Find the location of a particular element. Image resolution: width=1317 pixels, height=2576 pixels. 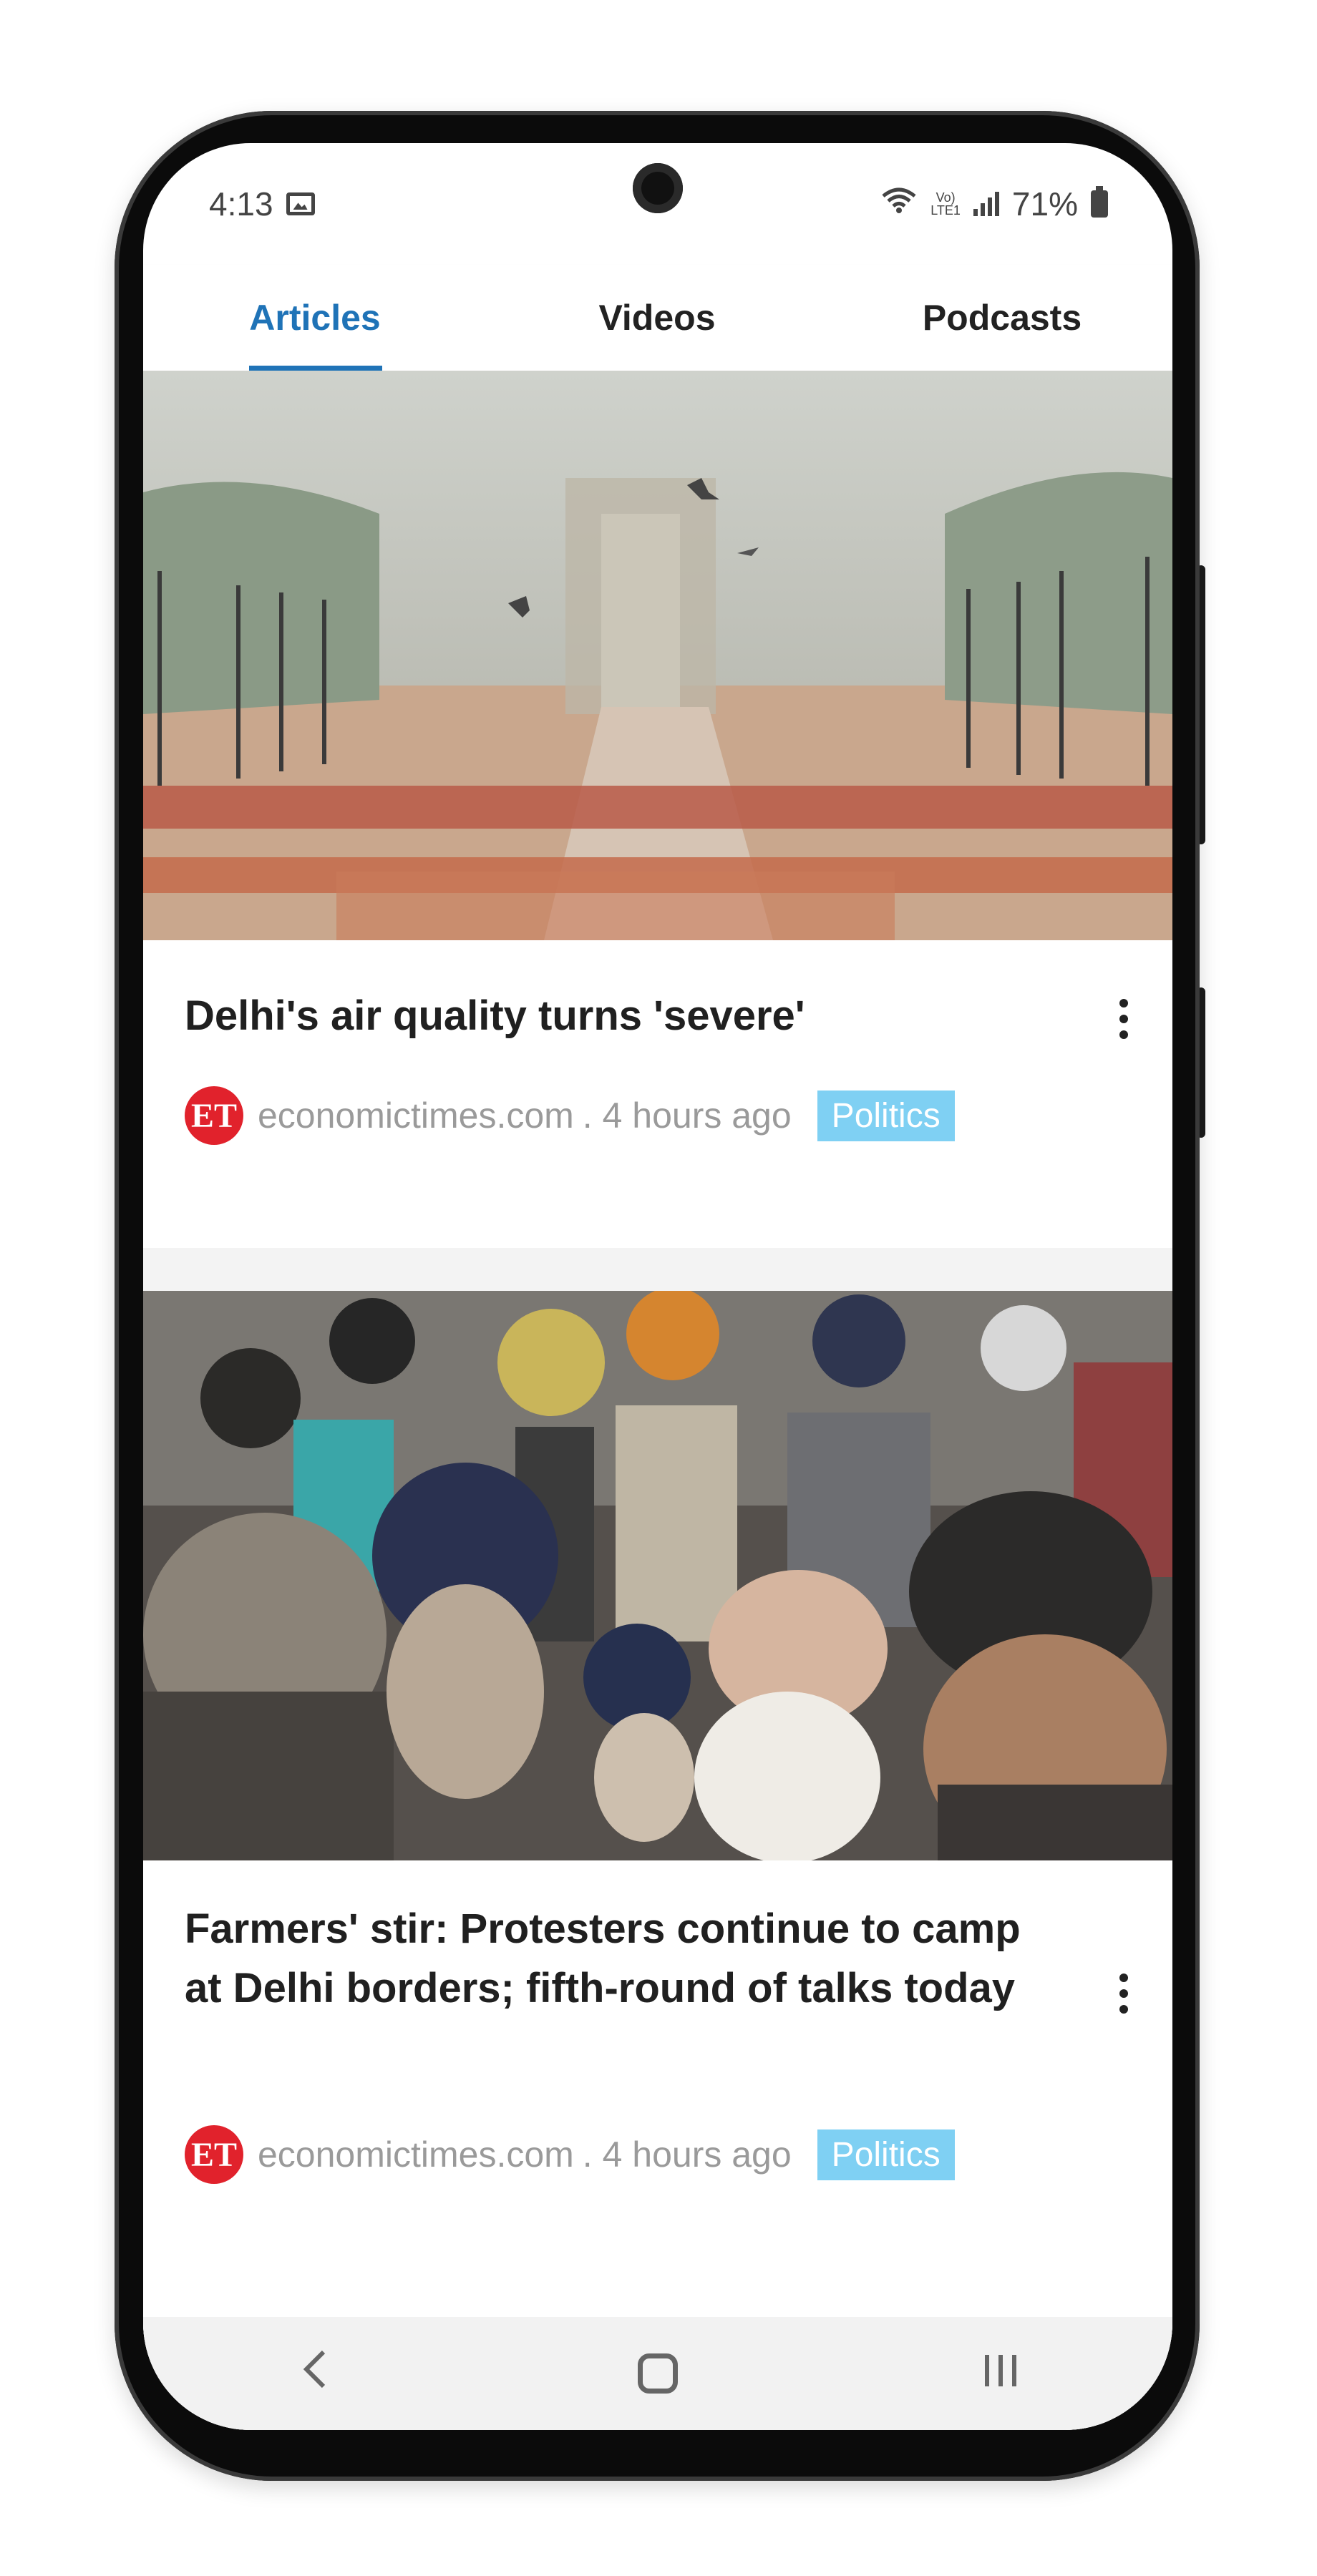

volte-indicator: Vo) LTE1 is located at coordinates (945, 204).